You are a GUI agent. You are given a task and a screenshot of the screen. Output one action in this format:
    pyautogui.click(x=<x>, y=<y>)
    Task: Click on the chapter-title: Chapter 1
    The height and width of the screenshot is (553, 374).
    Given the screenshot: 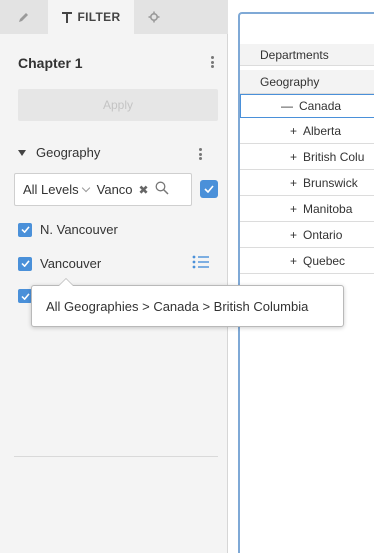 What is the action you would take?
    pyautogui.click(x=50, y=63)
    